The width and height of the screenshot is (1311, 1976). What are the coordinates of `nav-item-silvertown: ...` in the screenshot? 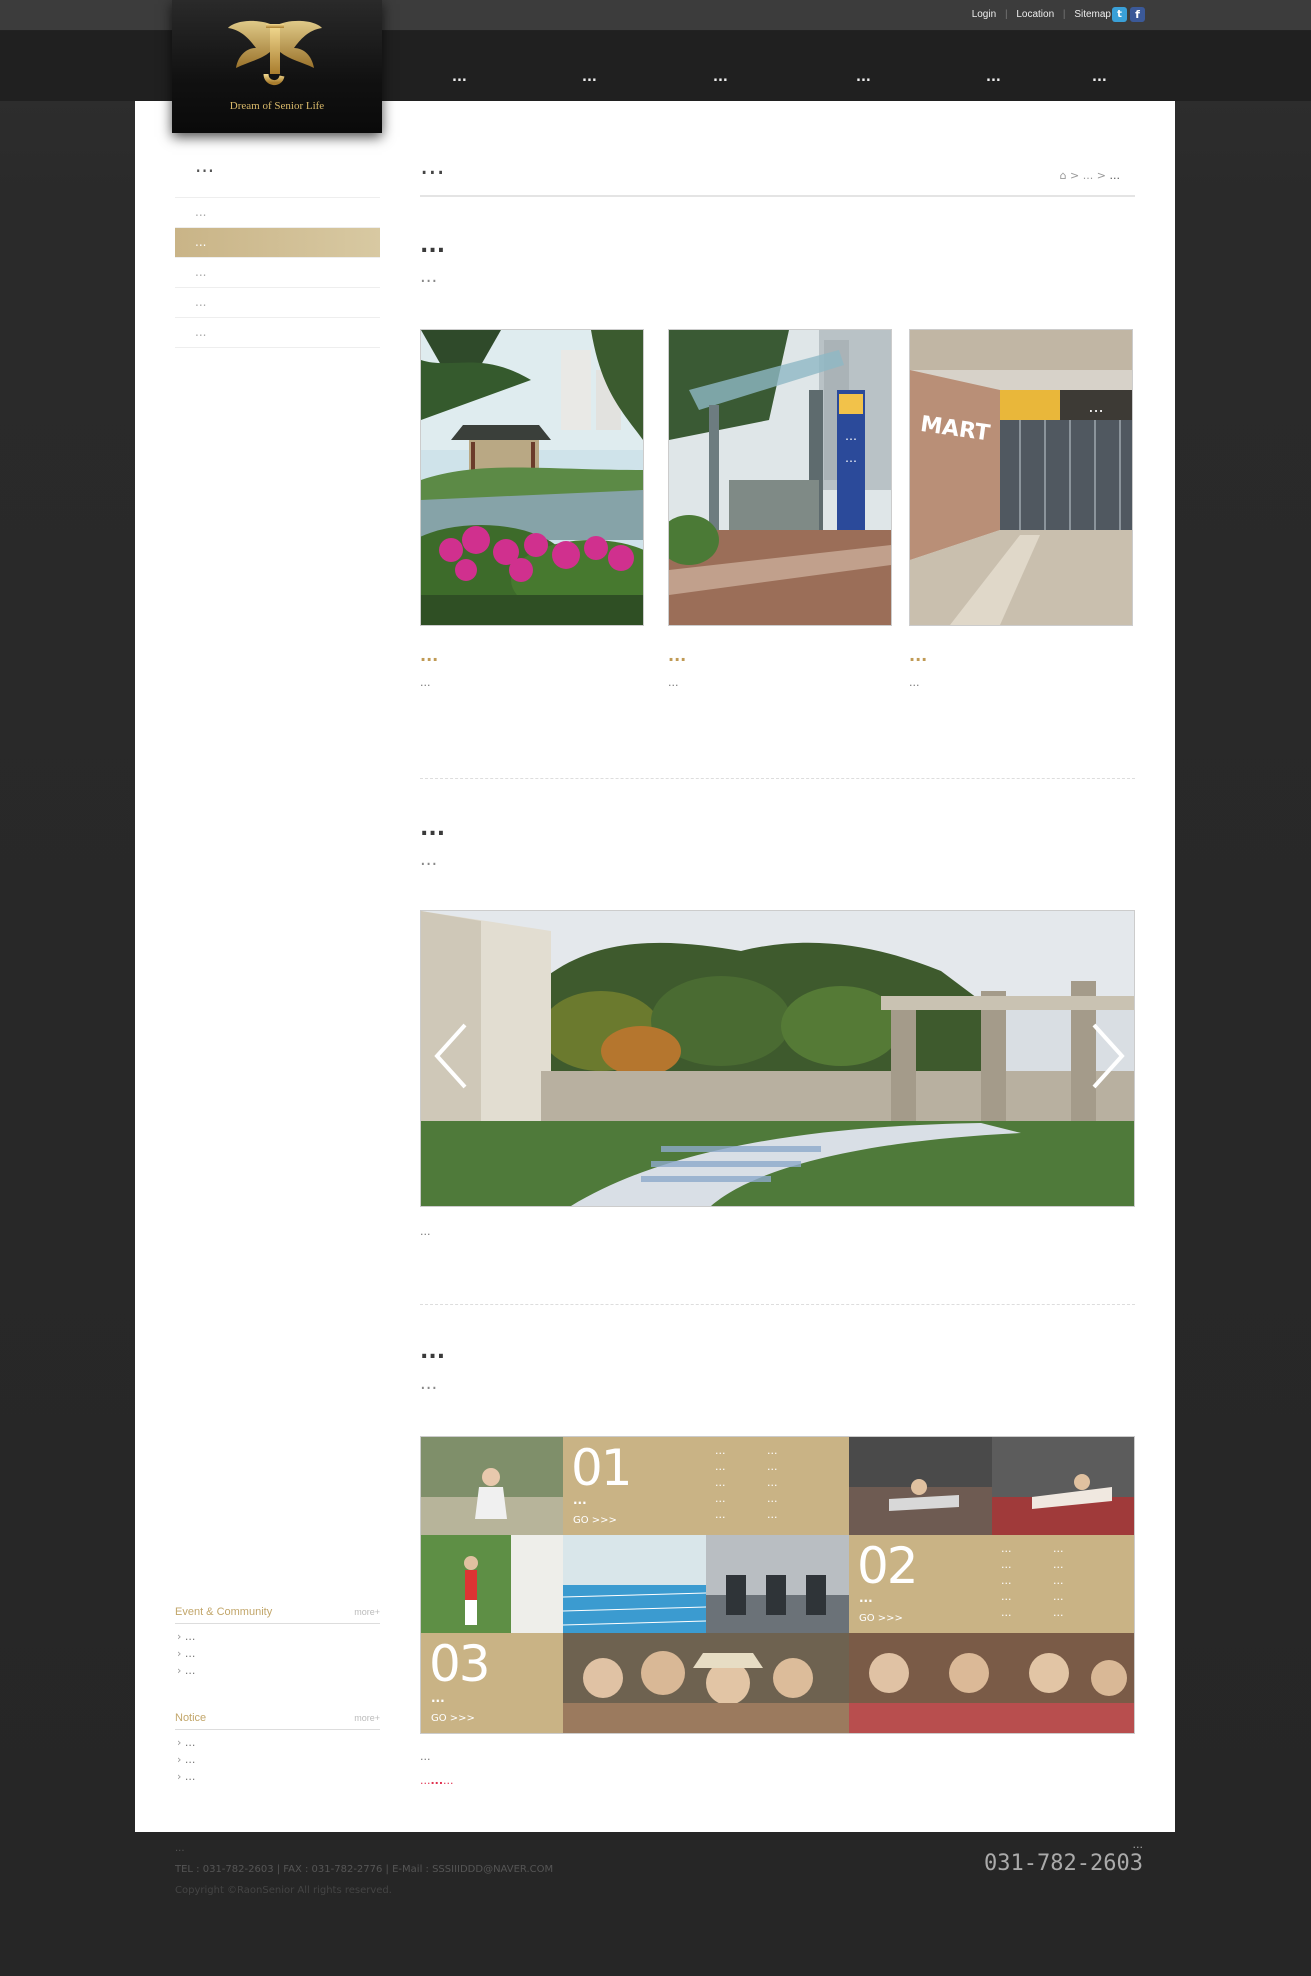 It's located at (459, 77).